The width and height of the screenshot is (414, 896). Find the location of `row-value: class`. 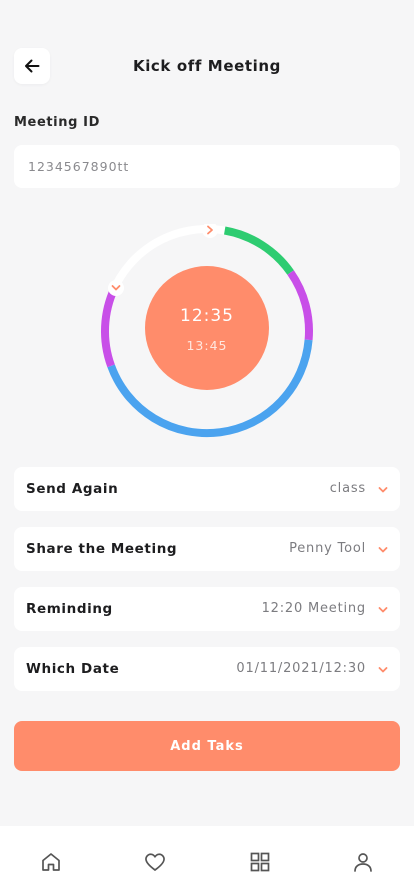

row-value: class is located at coordinates (347, 488).